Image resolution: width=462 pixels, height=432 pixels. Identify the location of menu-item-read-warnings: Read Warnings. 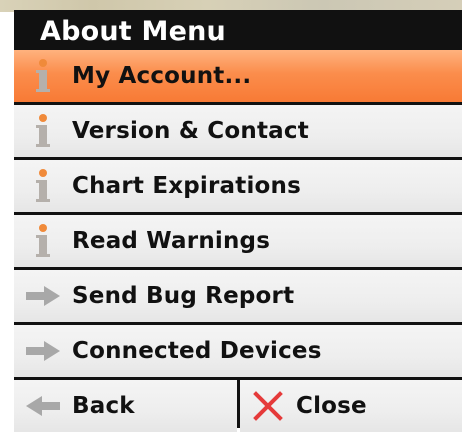
(238, 241).